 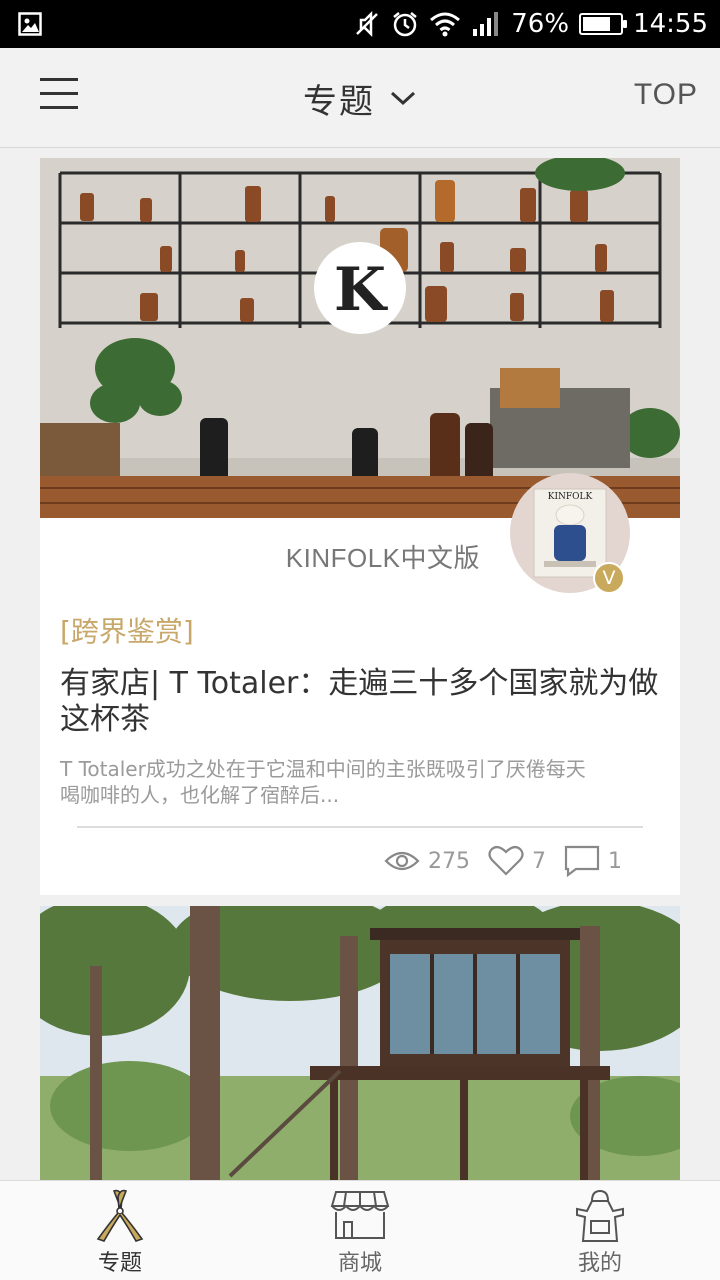 I want to click on likes-count: 7, so click(x=539, y=861).